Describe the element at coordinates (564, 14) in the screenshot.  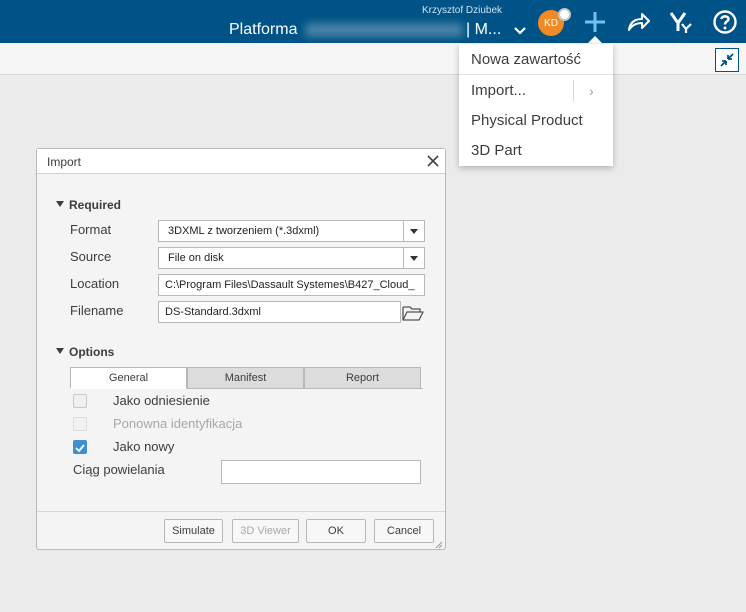
I see `presence-indicator` at that location.